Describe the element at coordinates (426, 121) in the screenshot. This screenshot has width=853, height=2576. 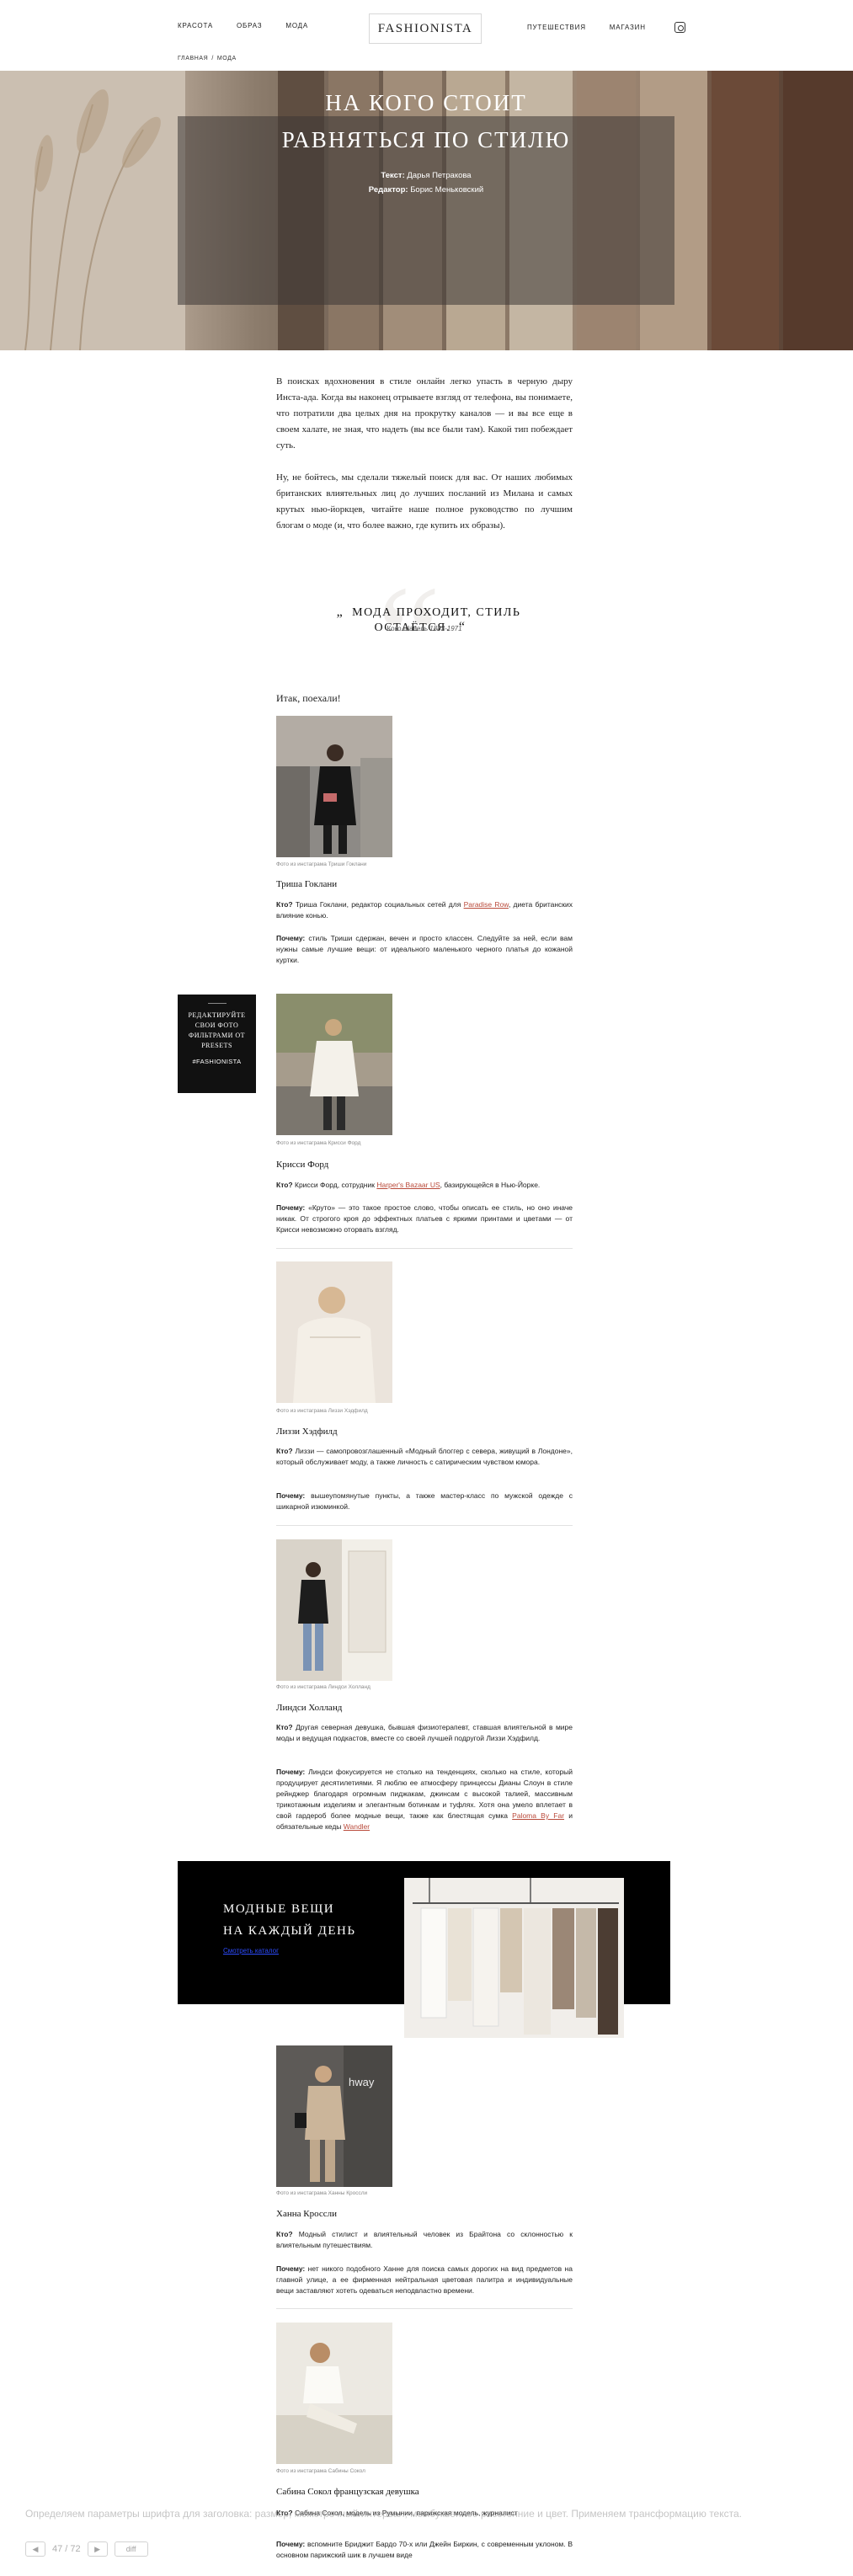
I see `article-title: НА КОГО СТОИТ РАВНЯТЬСЯ ПО СТИЛЮ` at that location.